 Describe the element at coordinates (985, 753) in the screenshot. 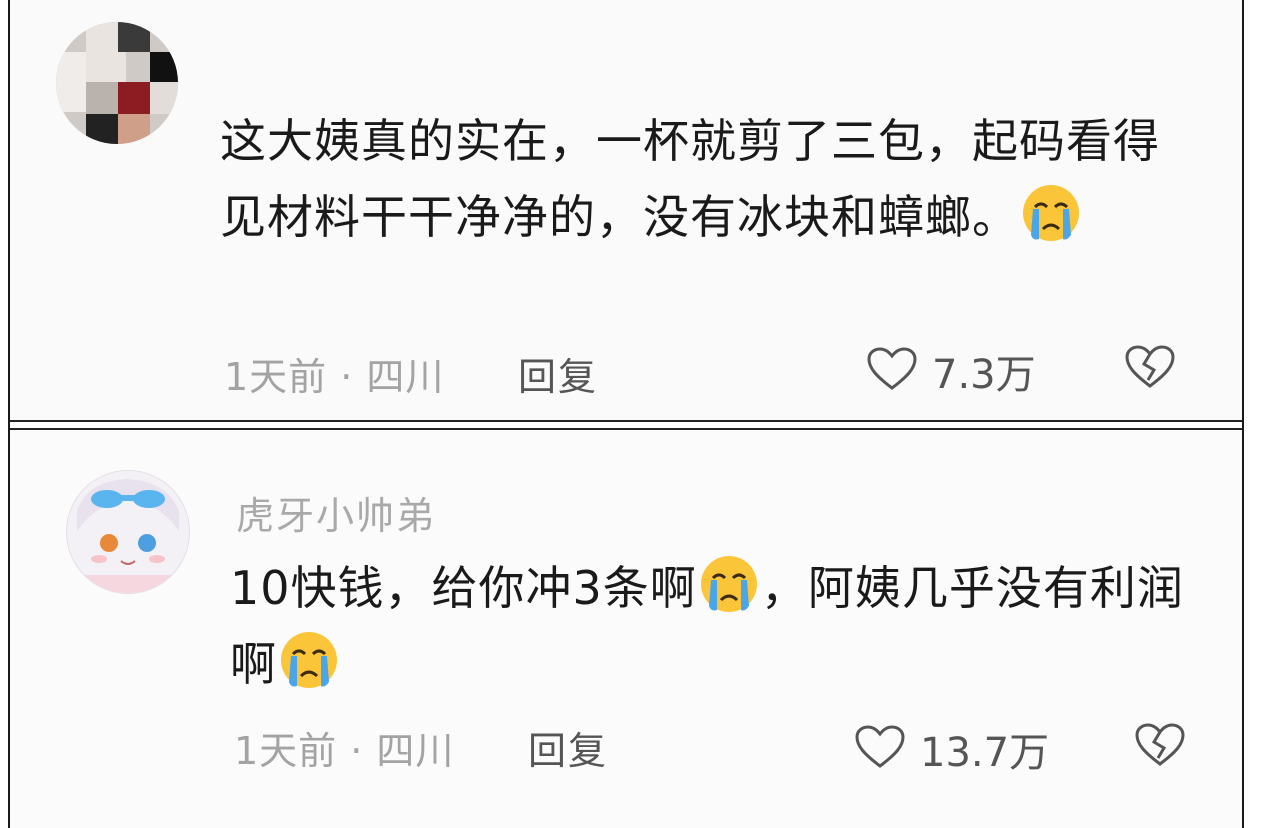

I see `like-count: 13.7万` at that location.